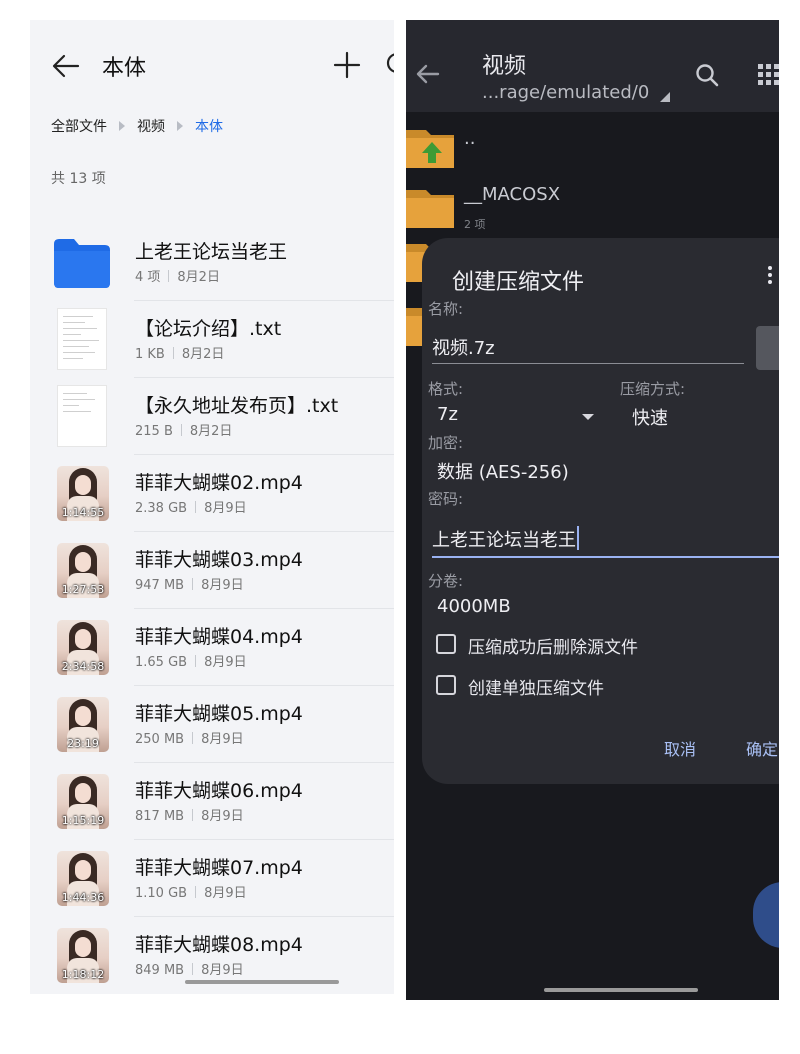  Describe the element at coordinates (180, 126) in the screenshot. I see `breadcrumb-separator-icon` at that location.